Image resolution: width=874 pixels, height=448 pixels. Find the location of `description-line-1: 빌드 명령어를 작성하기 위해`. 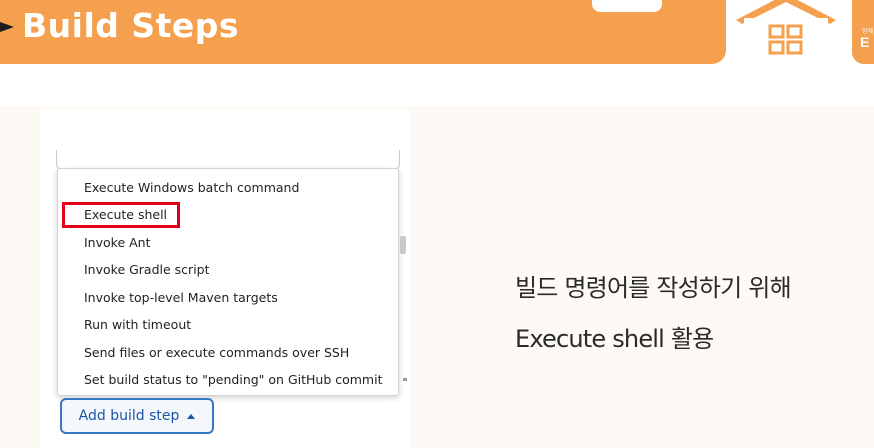

description-line-1: 빌드 명령어를 작성하기 위해 is located at coordinates (653, 288).